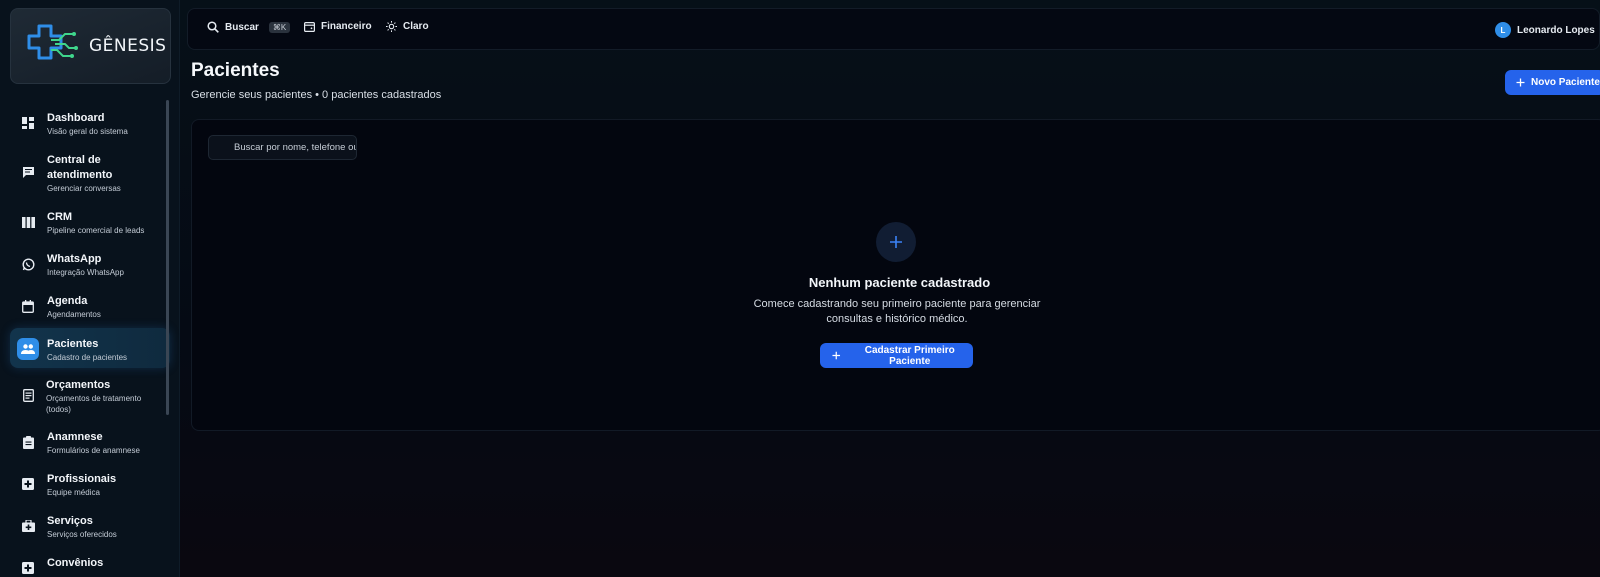  What do you see at coordinates (128, 46) in the screenshot?
I see `brand-name: GÊNESIS` at bounding box center [128, 46].